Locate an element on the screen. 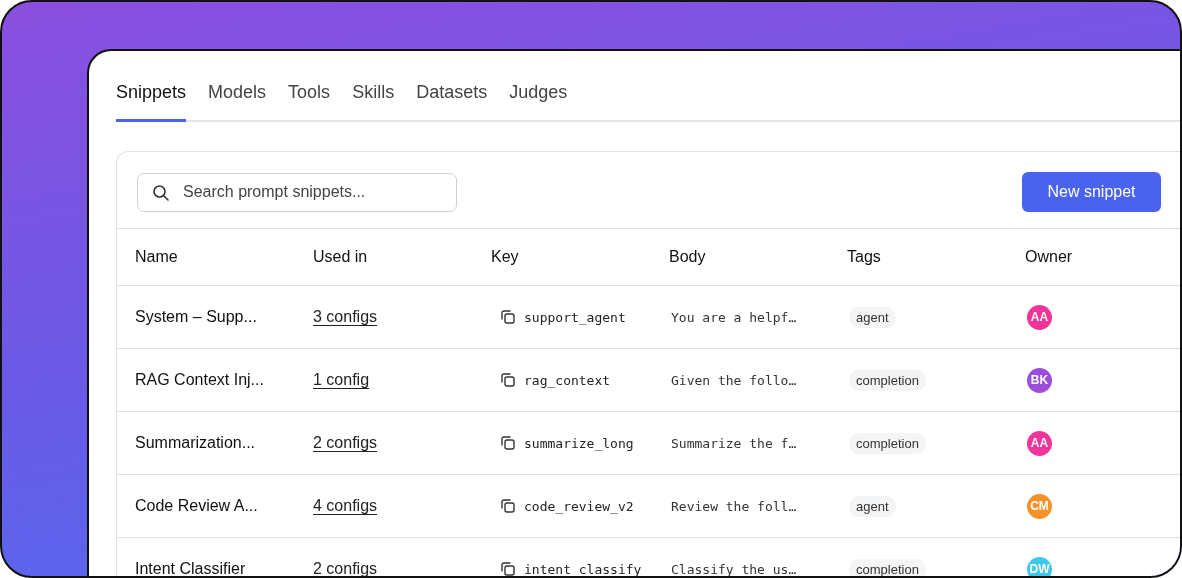 The image size is (1182, 578). snippet-key: support_agent is located at coordinates (575, 317).